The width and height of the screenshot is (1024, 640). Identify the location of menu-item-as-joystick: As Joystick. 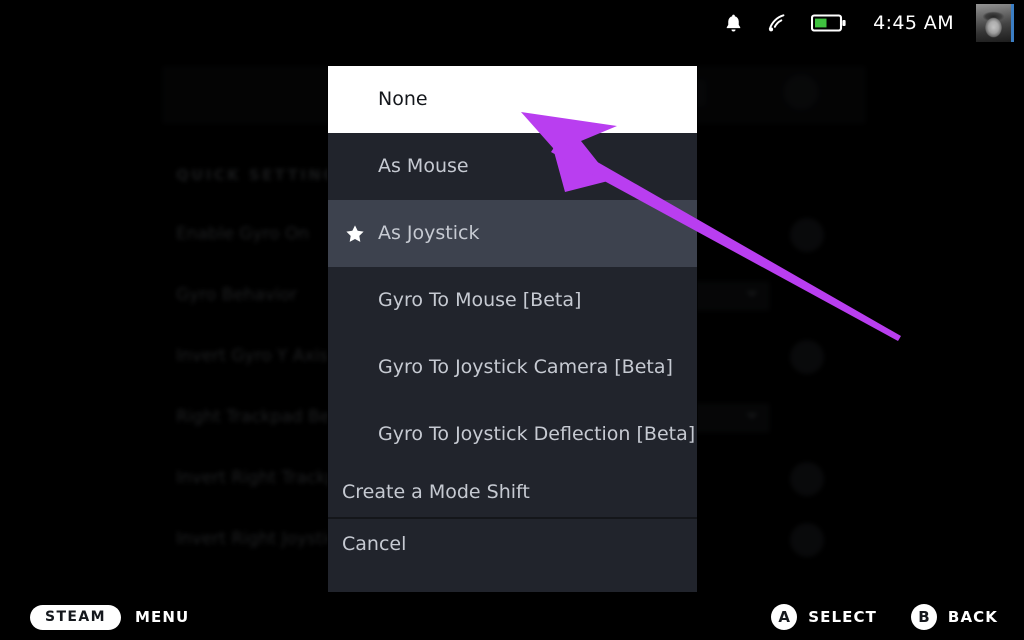
(512, 233).